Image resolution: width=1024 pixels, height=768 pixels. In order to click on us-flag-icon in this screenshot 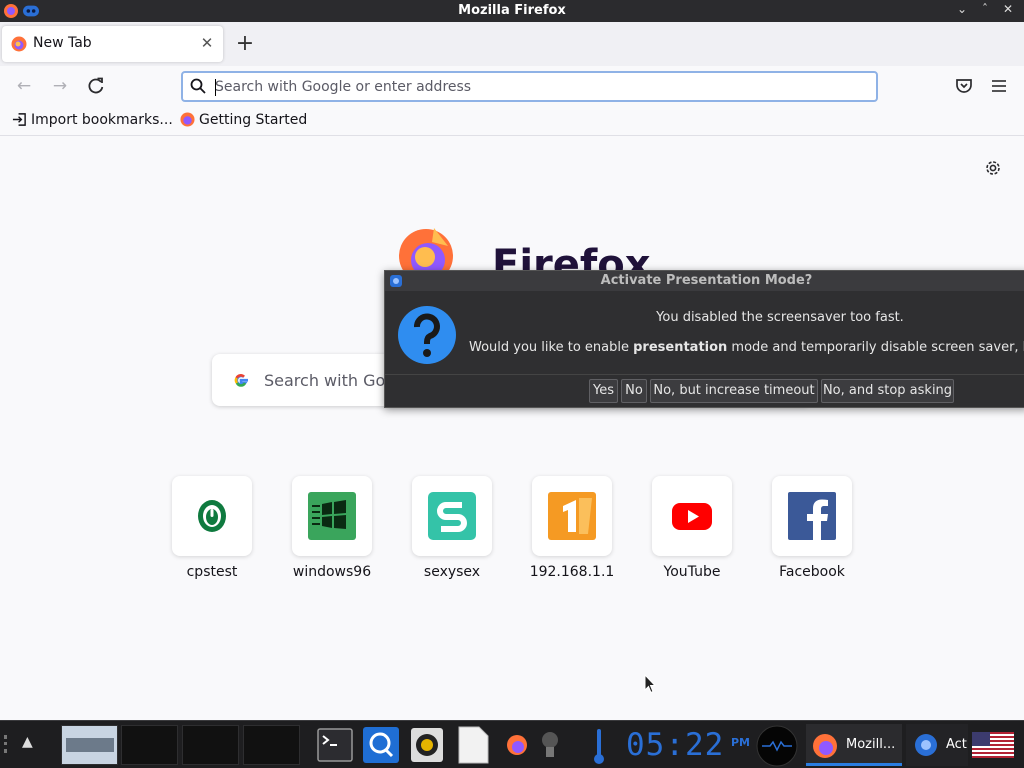, I will do `click(993, 745)`.